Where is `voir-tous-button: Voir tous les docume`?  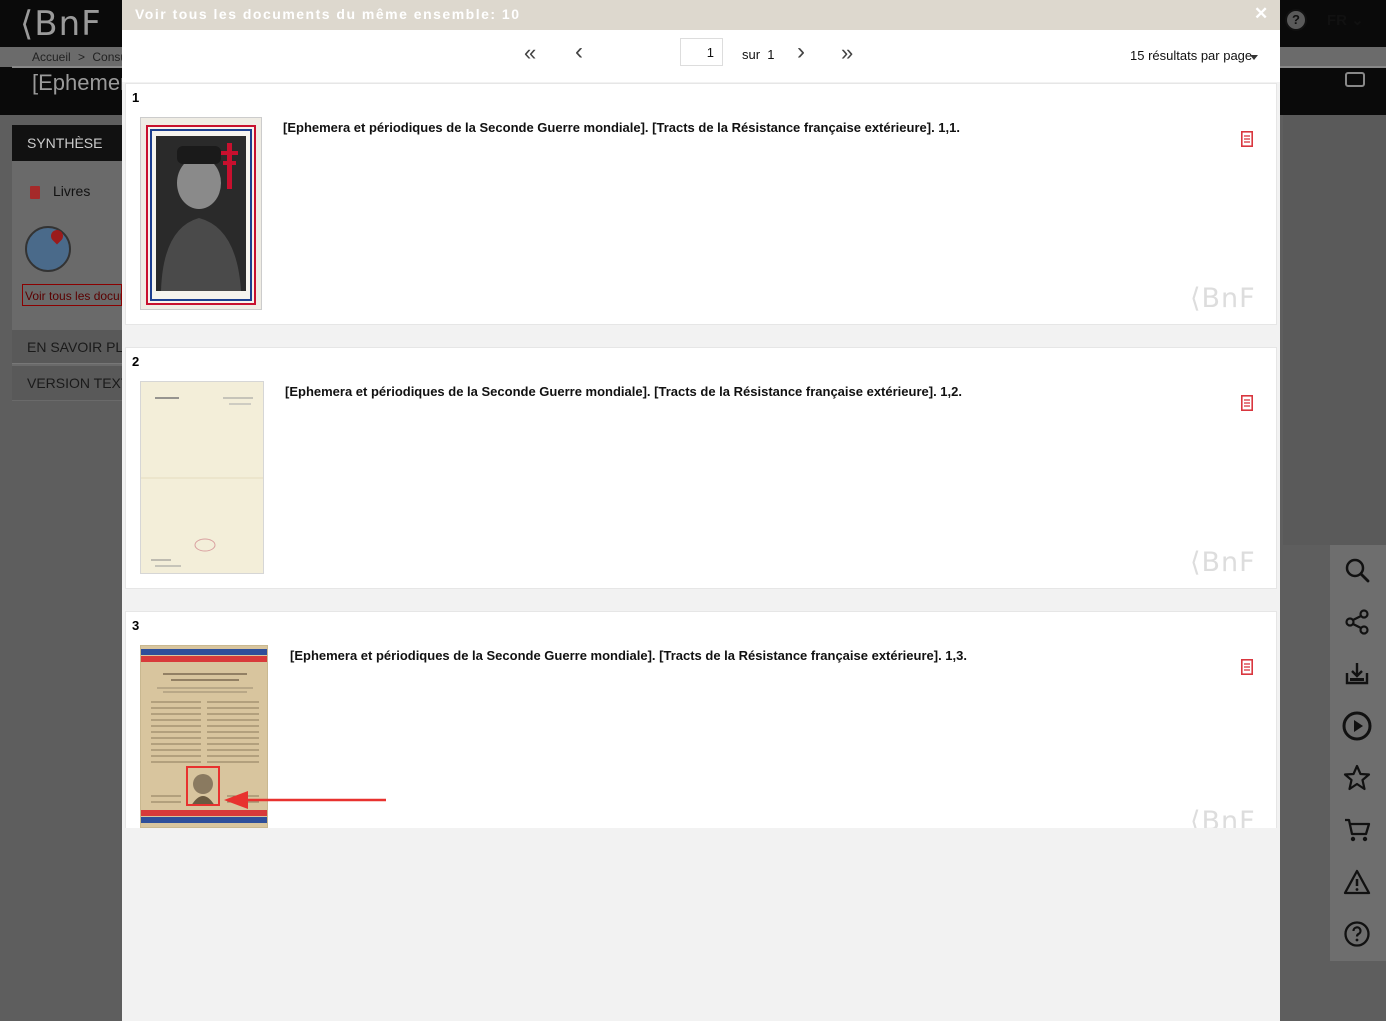
voir-tous-button: Voir tous les docume is located at coordinates (72, 295).